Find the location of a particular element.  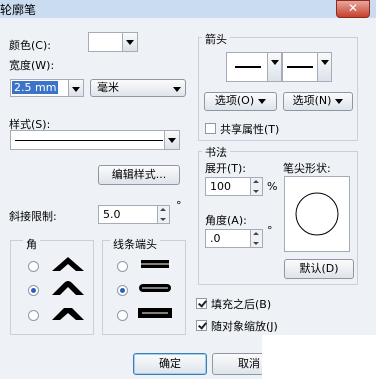

close-button: ✕ is located at coordinates (353, 9).